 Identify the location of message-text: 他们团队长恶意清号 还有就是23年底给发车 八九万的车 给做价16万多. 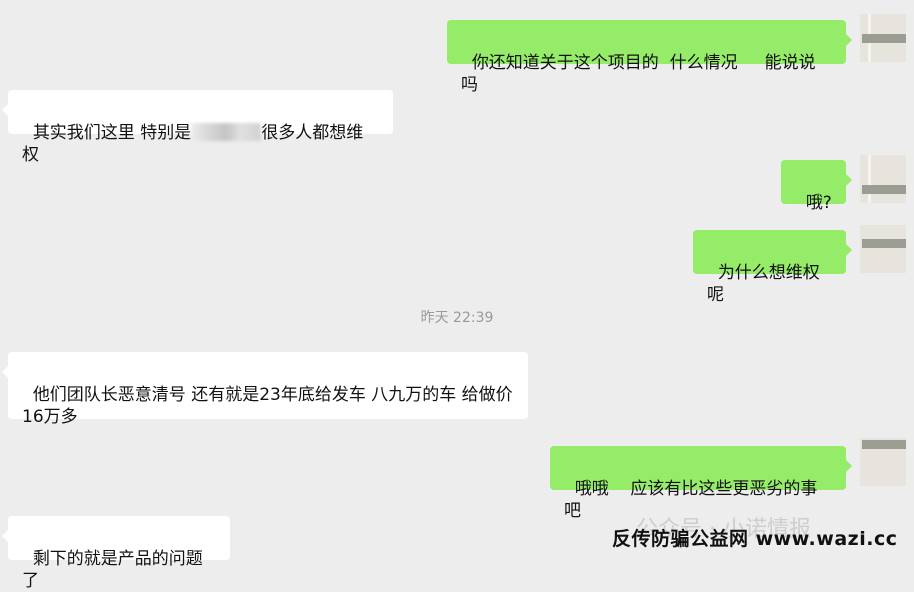
(267, 406).